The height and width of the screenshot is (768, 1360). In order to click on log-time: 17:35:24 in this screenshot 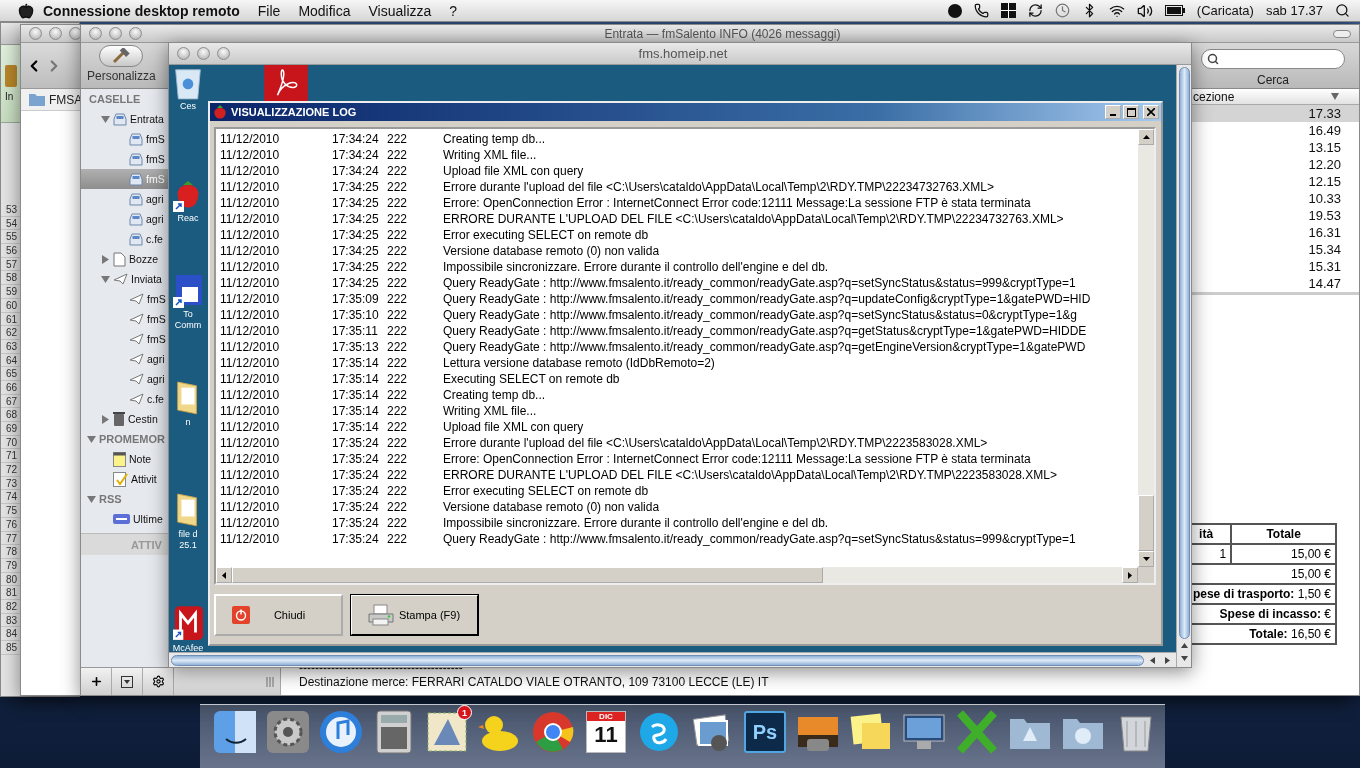, I will do `click(356, 491)`.